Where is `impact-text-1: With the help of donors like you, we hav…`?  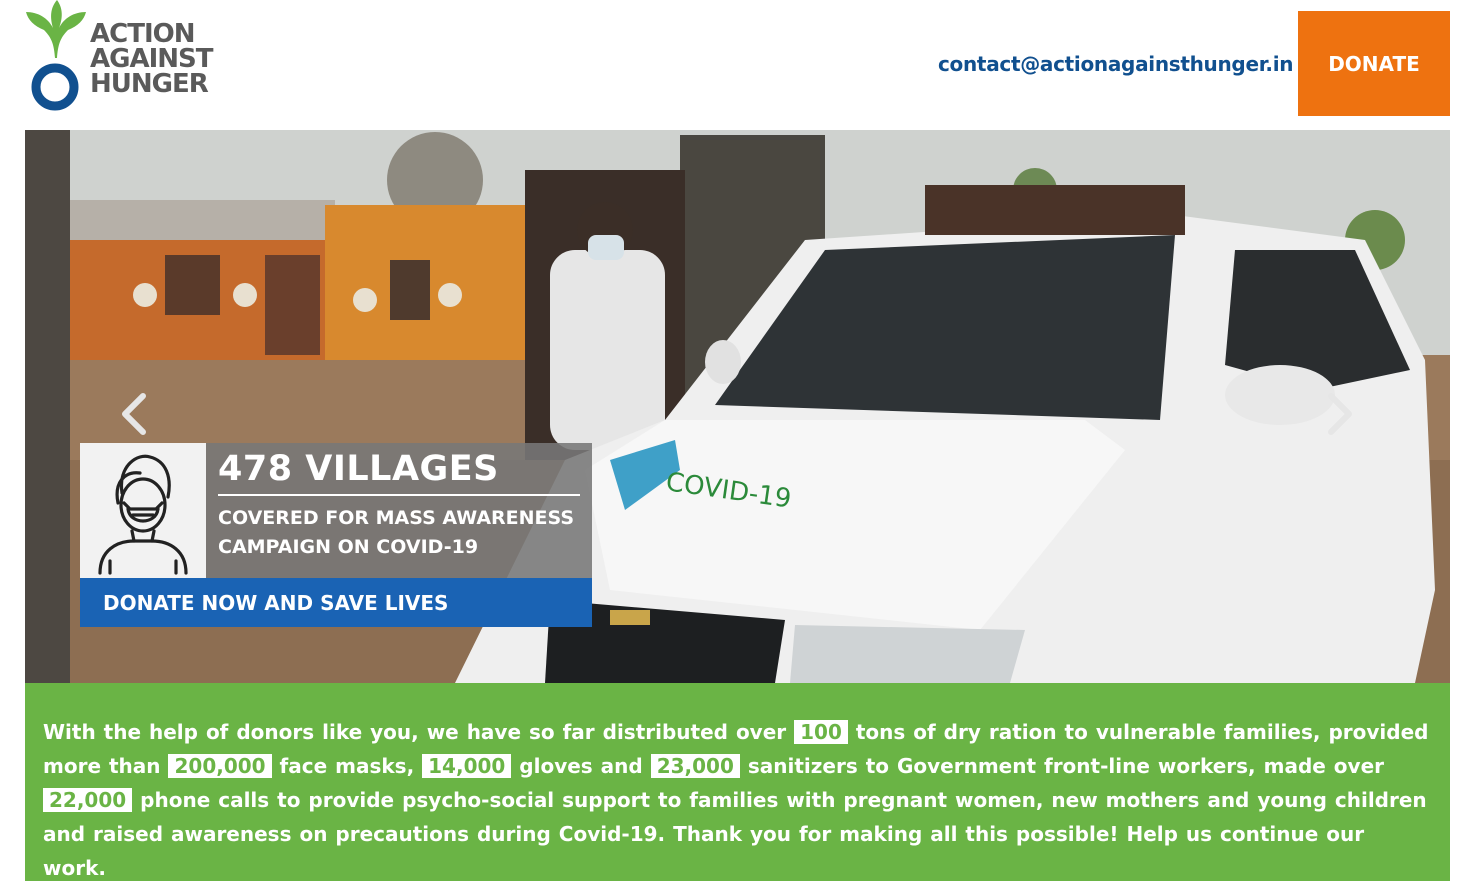
impact-text-1: With the help of donors like you, we hav… is located at coordinates (415, 732).